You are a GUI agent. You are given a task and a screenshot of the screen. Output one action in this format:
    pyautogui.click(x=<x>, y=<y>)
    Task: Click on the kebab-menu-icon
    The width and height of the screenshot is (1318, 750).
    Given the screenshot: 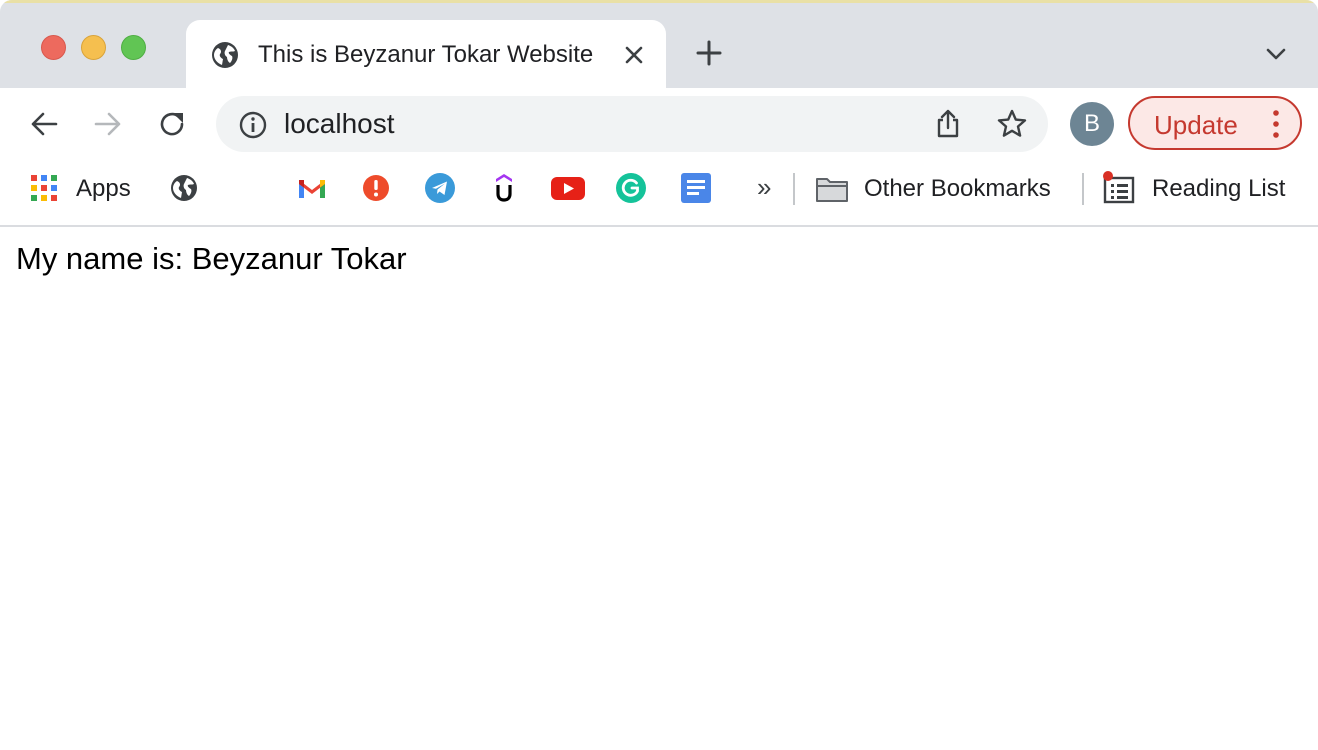 What is the action you would take?
    pyautogui.click(x=1276, y=124)
    